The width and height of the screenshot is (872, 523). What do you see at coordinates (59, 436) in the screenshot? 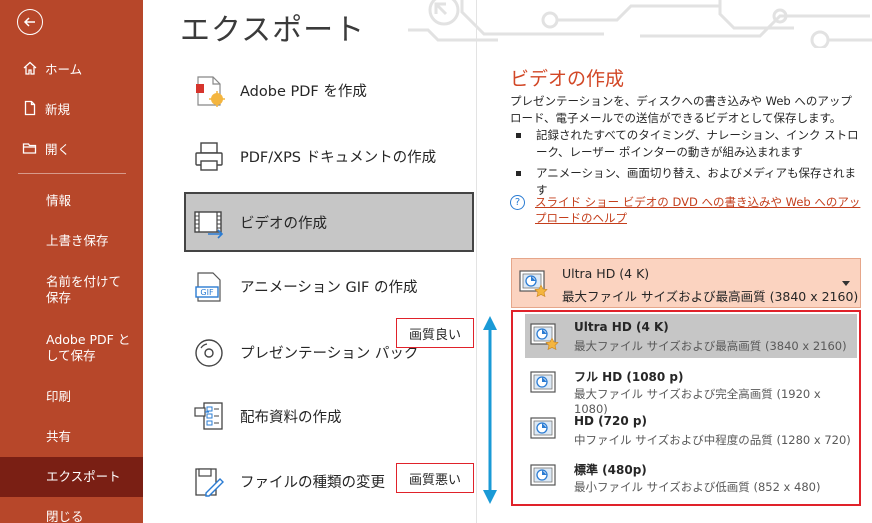
I see `sidebar-item-label: 共有` at bounding box center [59, 436].